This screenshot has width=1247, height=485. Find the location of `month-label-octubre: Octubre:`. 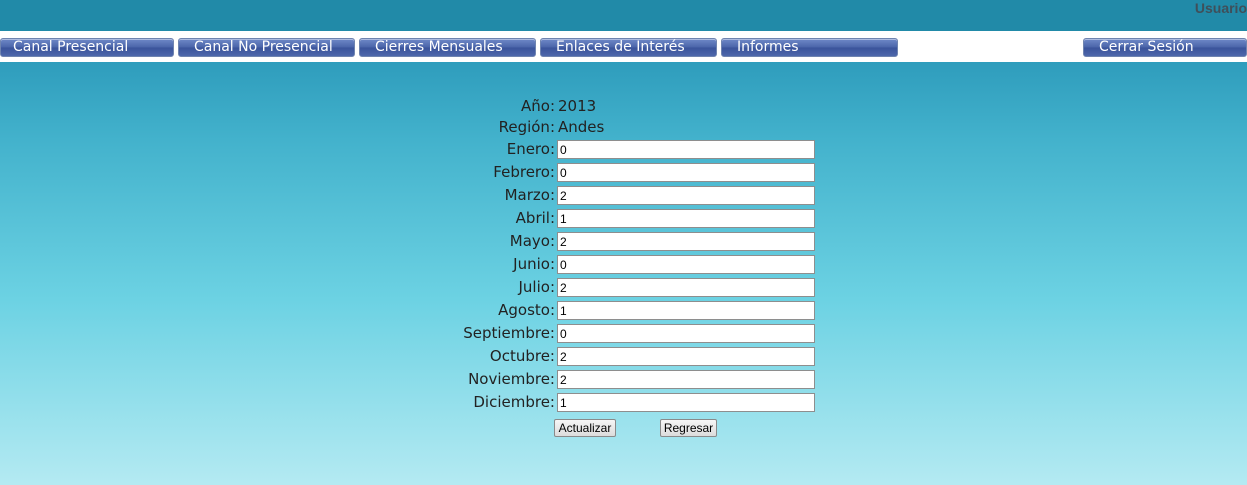

month-label-octubre: Octubre: is located at coordinates (522, 356).